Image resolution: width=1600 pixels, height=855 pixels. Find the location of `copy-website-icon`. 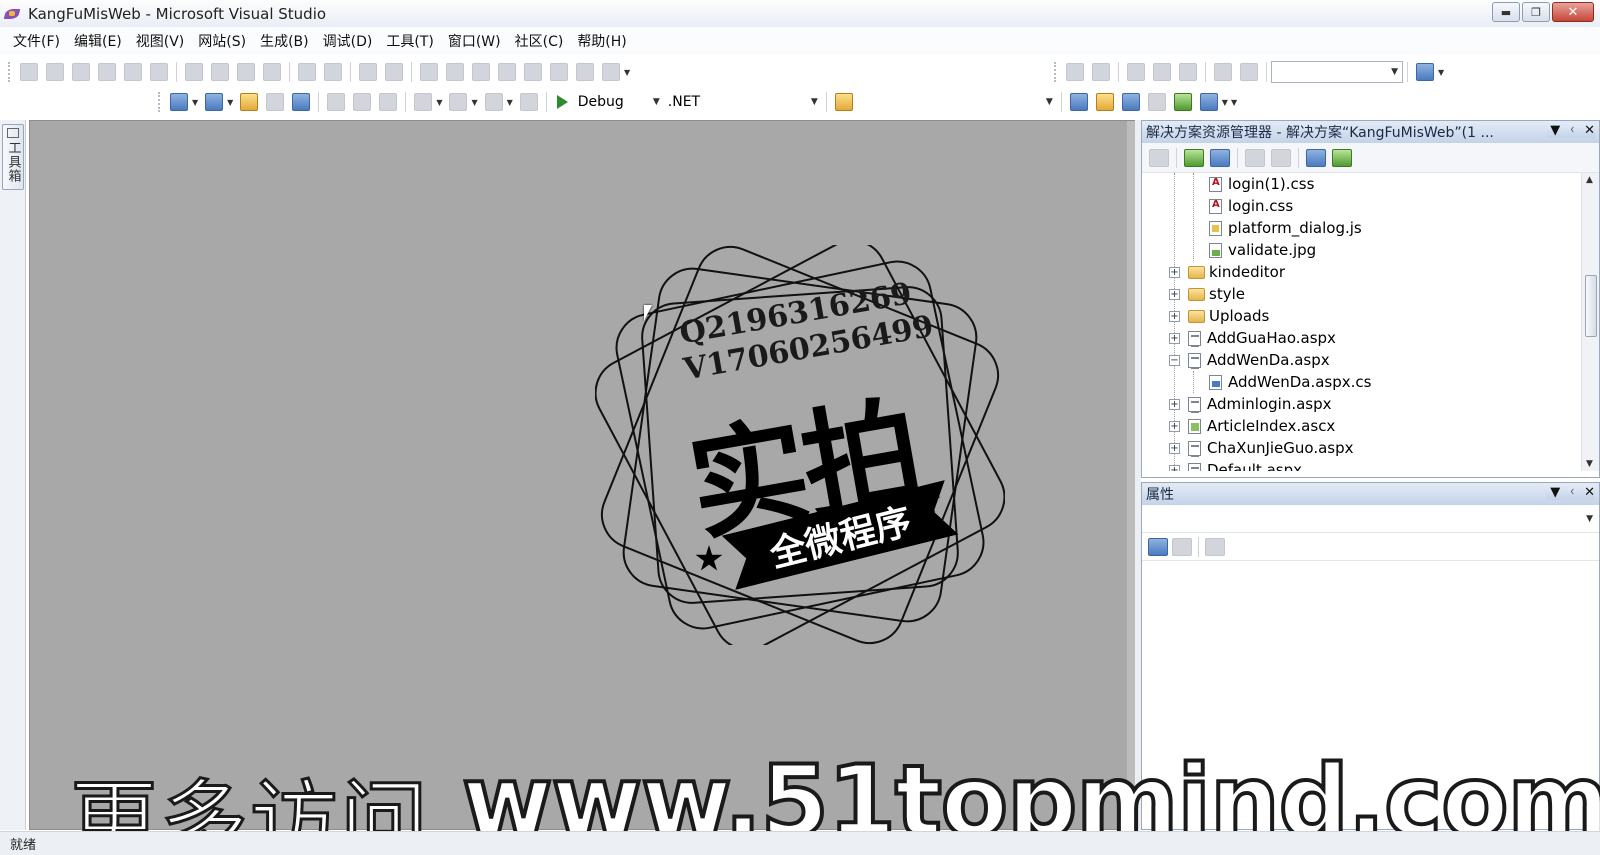

copy-website-icon is located at coordinates (1316, 157).